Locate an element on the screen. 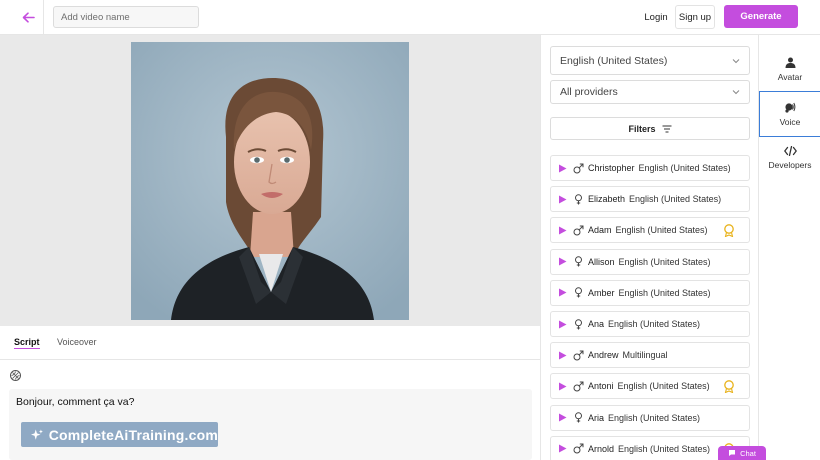  arrow-left-icon is located at coordinates (28, 17).